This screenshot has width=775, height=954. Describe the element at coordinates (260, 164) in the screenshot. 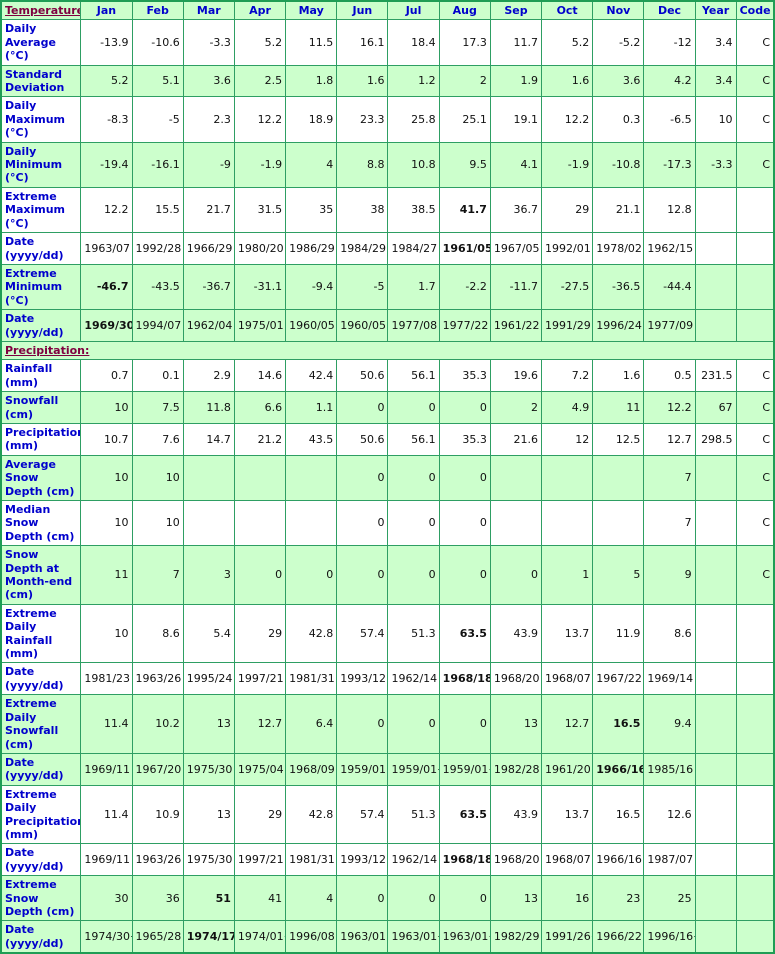

I see `cell-apr: -1.9` at that location.